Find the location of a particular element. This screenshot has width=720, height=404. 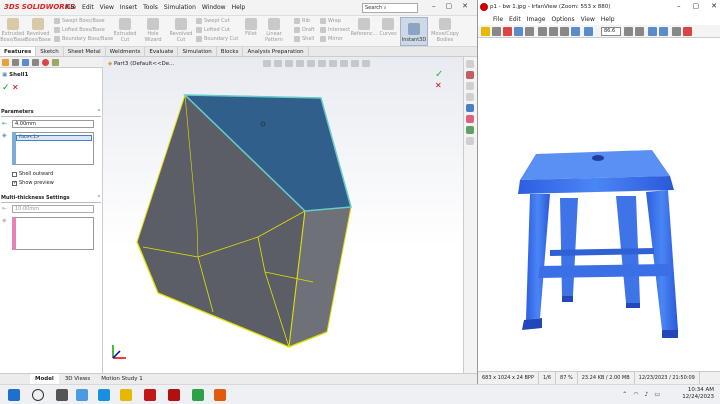

chrome-icon is located at coordinates (198, 395).